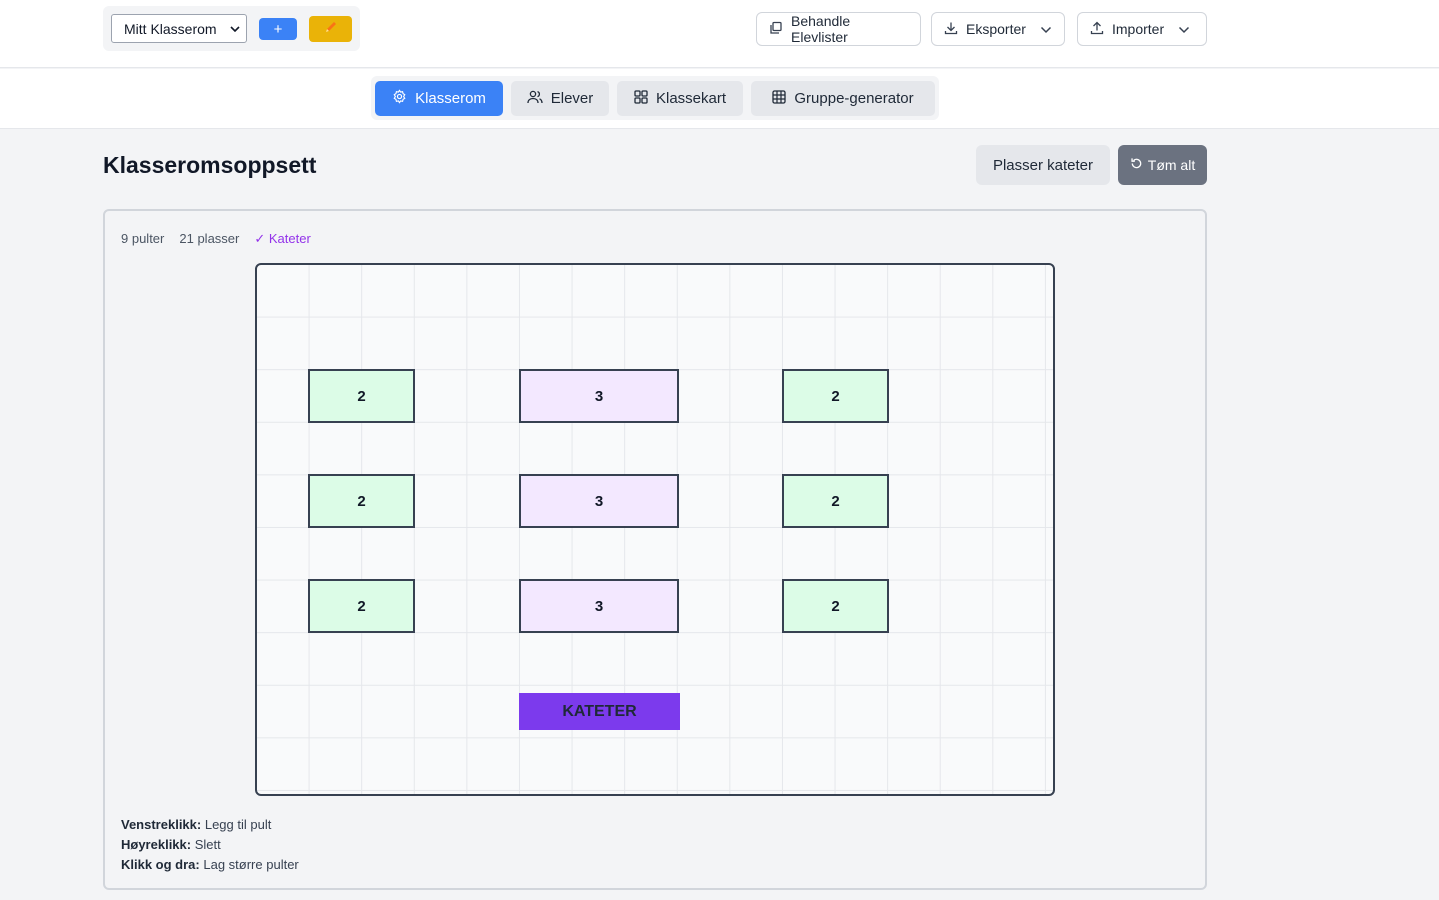  I want to click on help-right-text: Slett, so click(207, 844).